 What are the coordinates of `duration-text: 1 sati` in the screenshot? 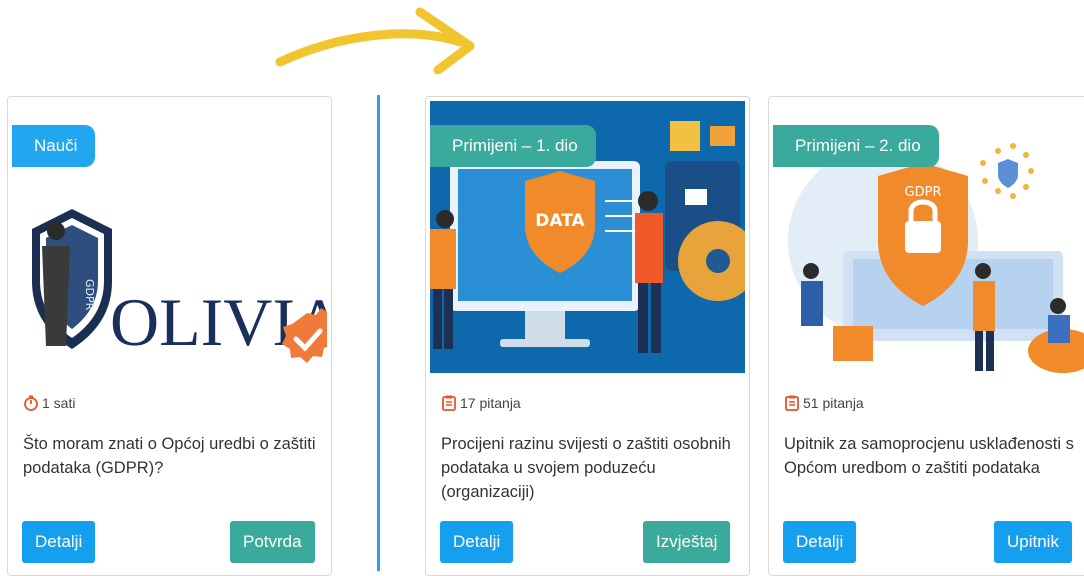 It's located at (59, 403).